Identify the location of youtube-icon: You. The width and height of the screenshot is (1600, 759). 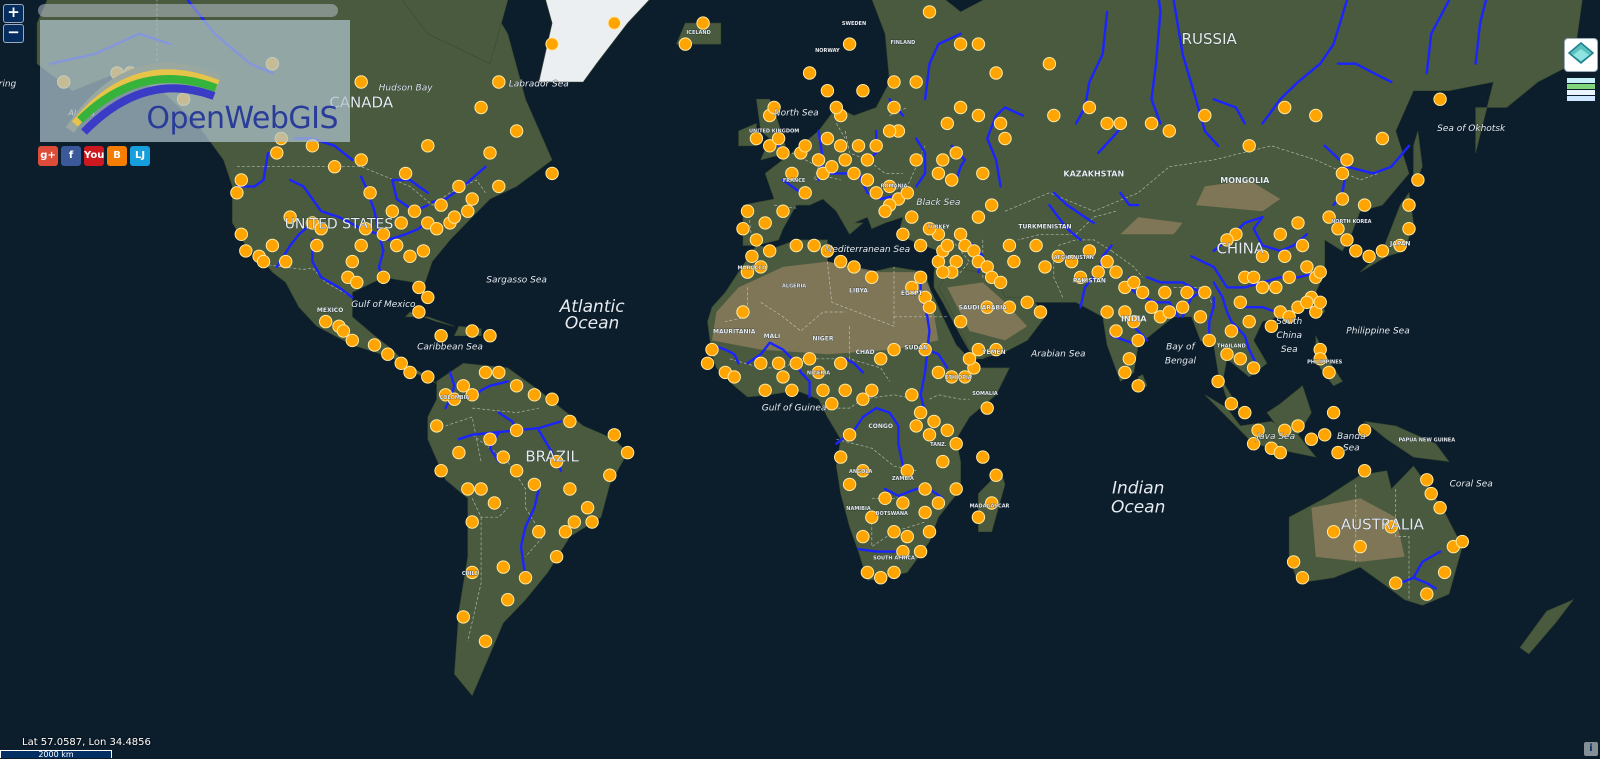
(94, 156).